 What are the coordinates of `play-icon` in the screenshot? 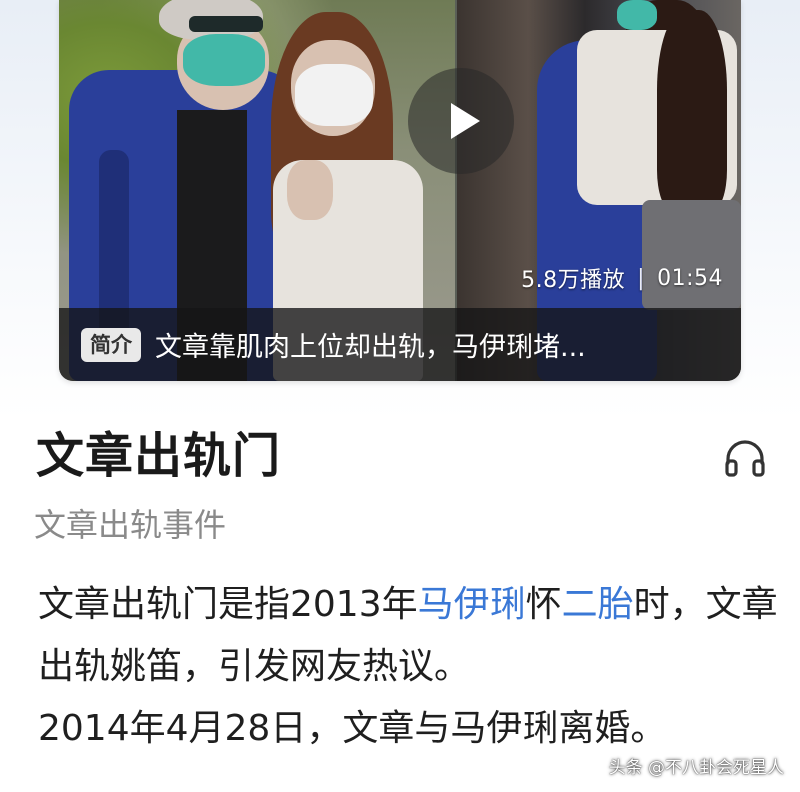 It's located at (465, 121).